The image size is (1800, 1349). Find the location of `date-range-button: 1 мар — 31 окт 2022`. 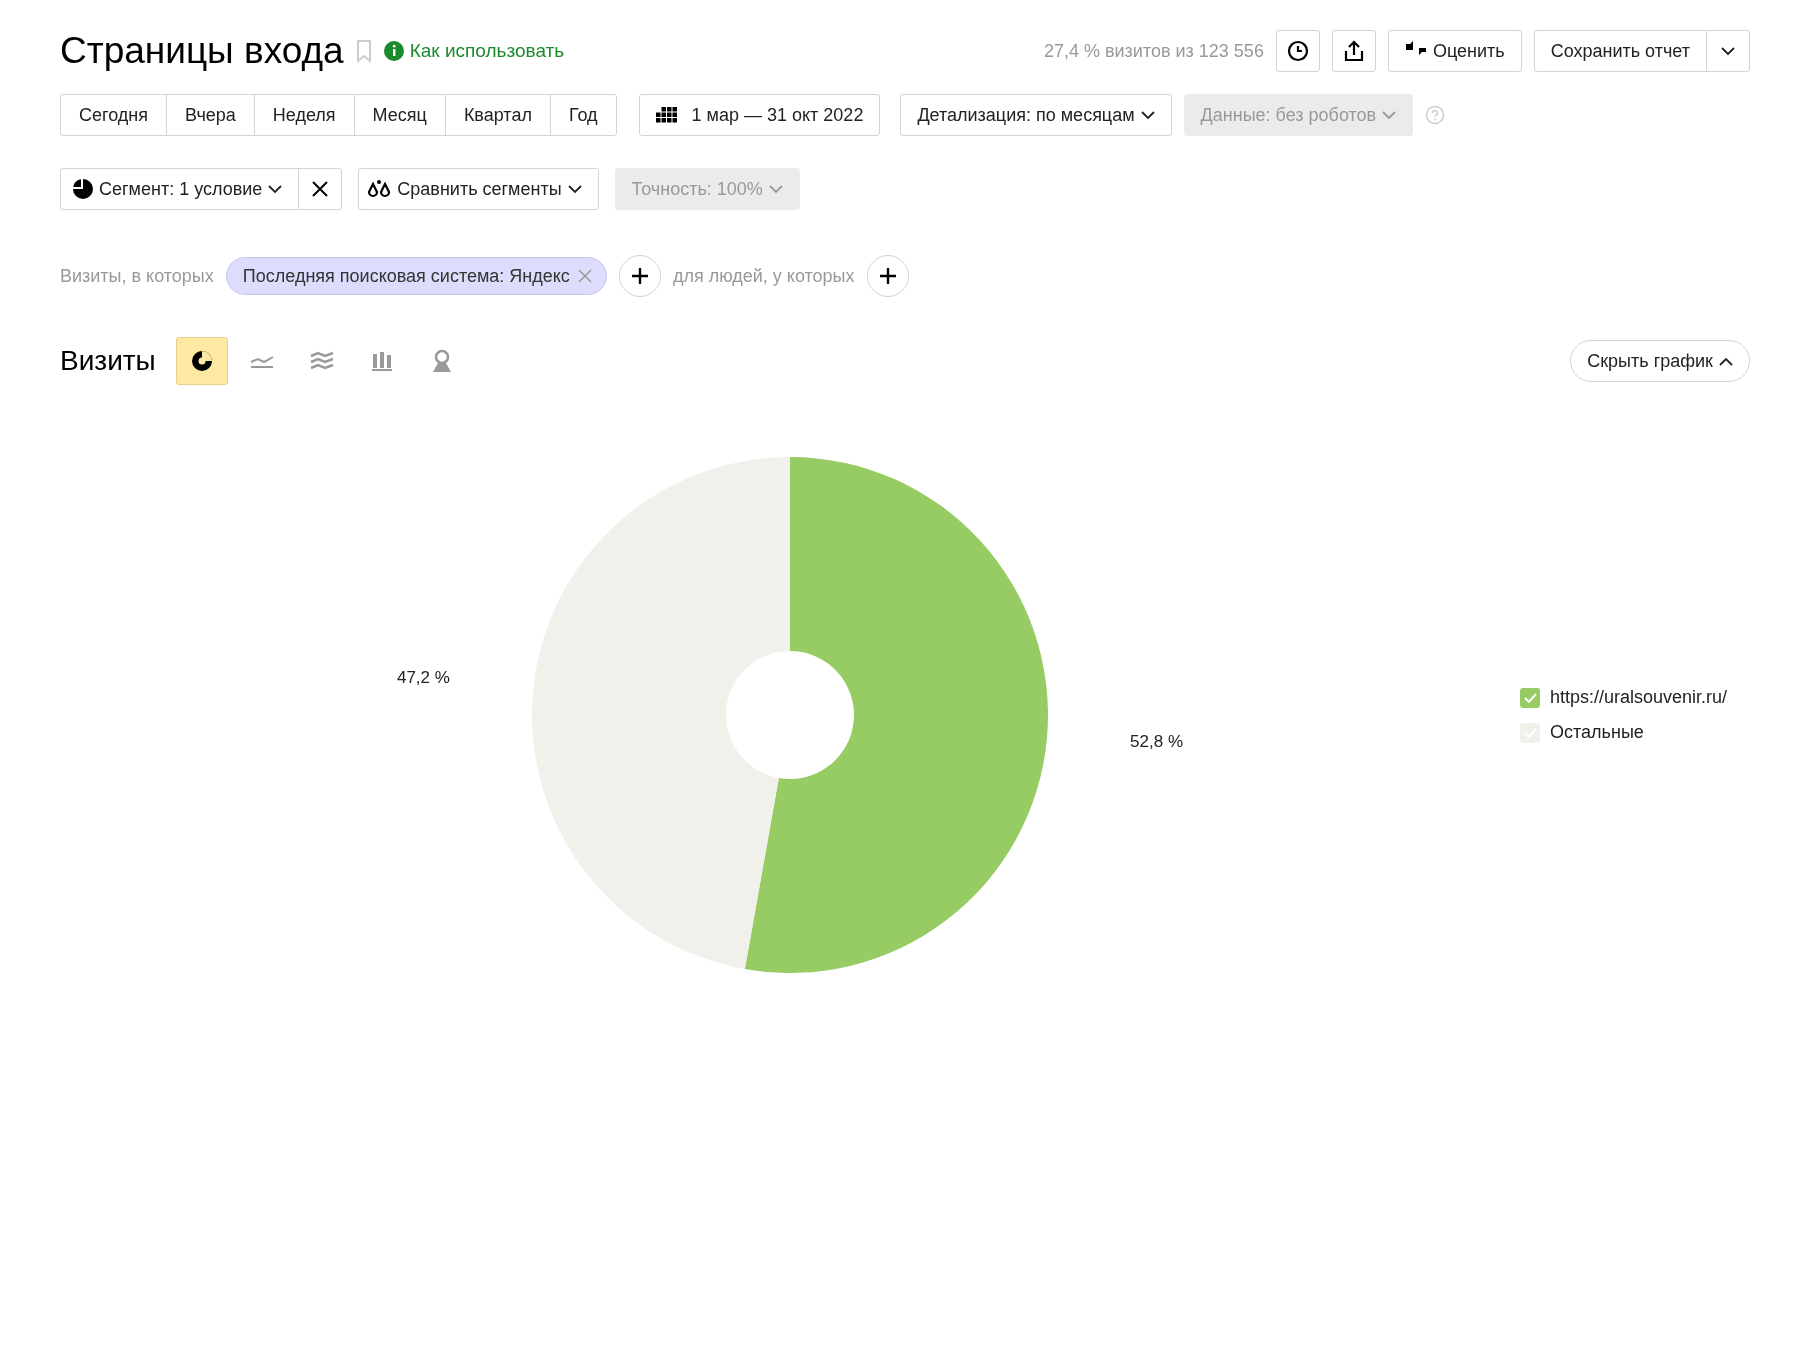

date-range-button: 1 мар — 31 окт 2022 is located at coordinates (759, 115).